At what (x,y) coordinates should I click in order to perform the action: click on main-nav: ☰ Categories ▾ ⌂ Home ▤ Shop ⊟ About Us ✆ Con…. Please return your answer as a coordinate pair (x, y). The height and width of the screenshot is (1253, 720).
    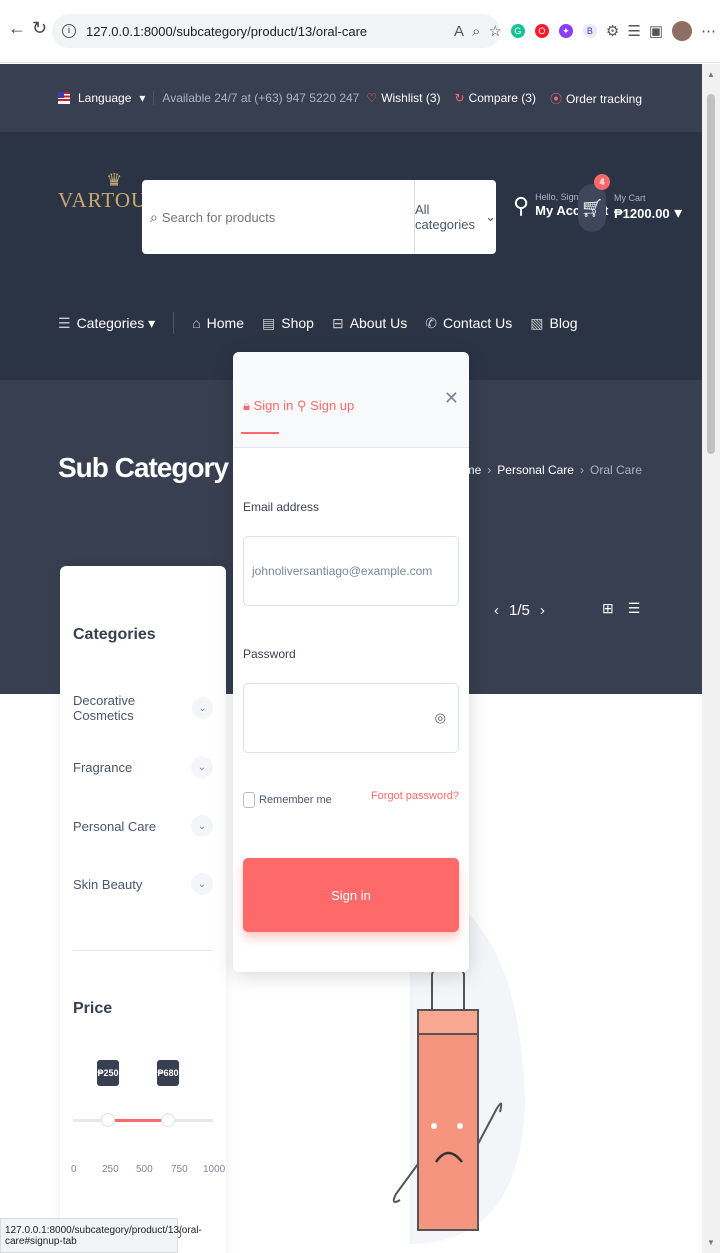
    Looking at the image, I should click on (318, 323).